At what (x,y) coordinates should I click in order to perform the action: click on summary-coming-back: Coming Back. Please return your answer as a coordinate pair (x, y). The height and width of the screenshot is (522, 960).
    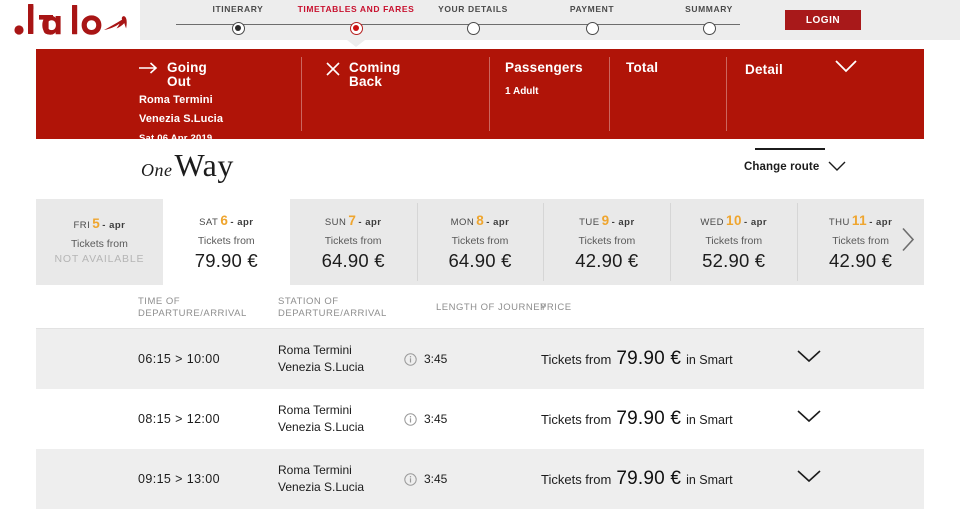
    Looking at the image, I should click on (395, 94).